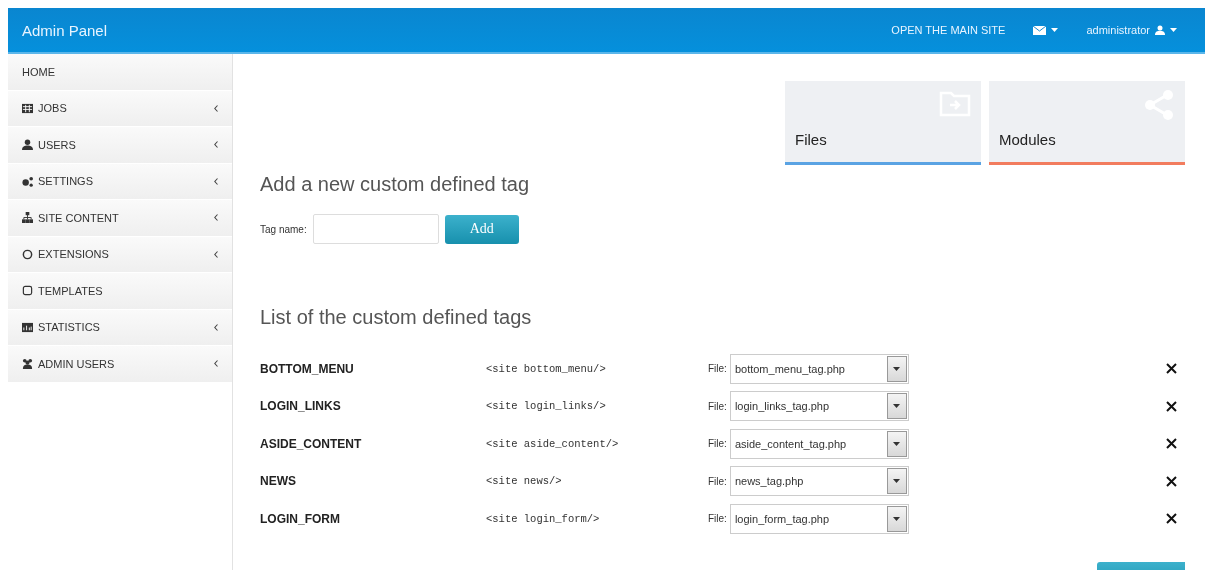 Image resolution: width=1205 pixels, height=570 pixels. I want to click on tag-code: <site login_form/>, so click(543, 518).